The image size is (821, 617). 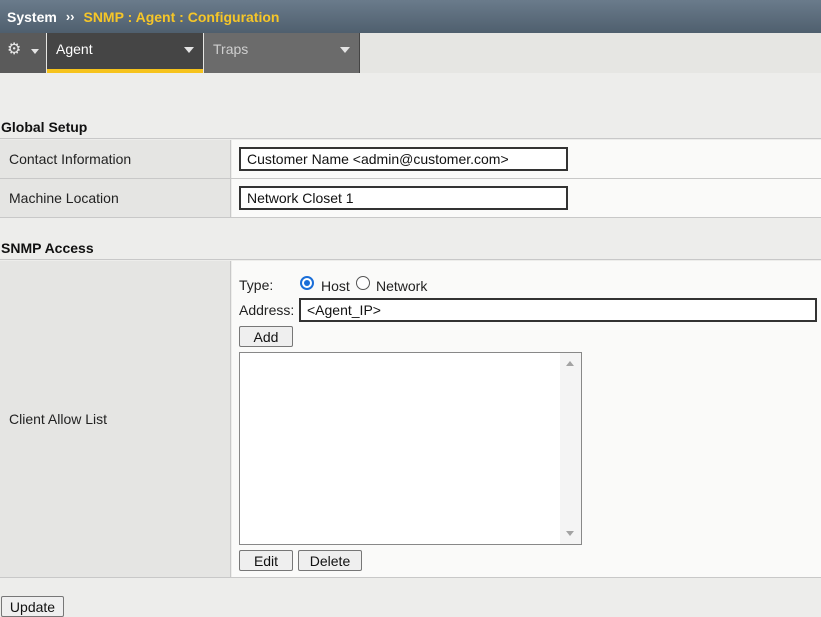 I want to click on contact-information-label: Contact Information, so click(x=115, y=159).